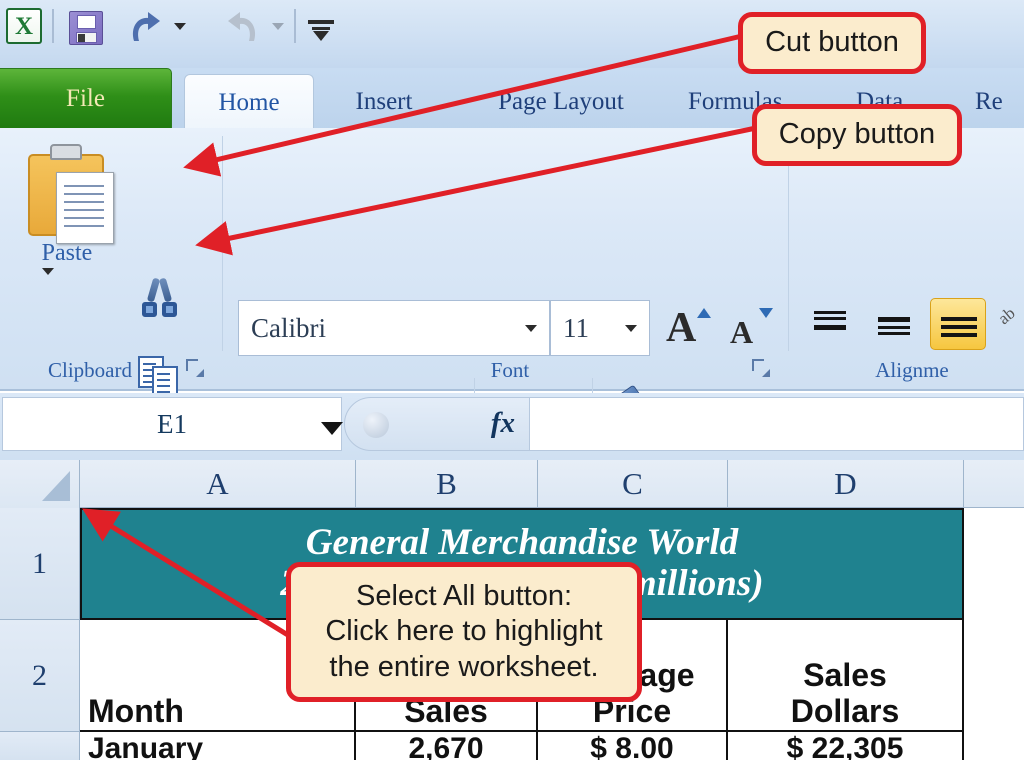 The image size is (1024, 760). What do you see at coordinates (86, 37) in the screenshot?
I see `floppy-label` at bounding box center [86, 37].